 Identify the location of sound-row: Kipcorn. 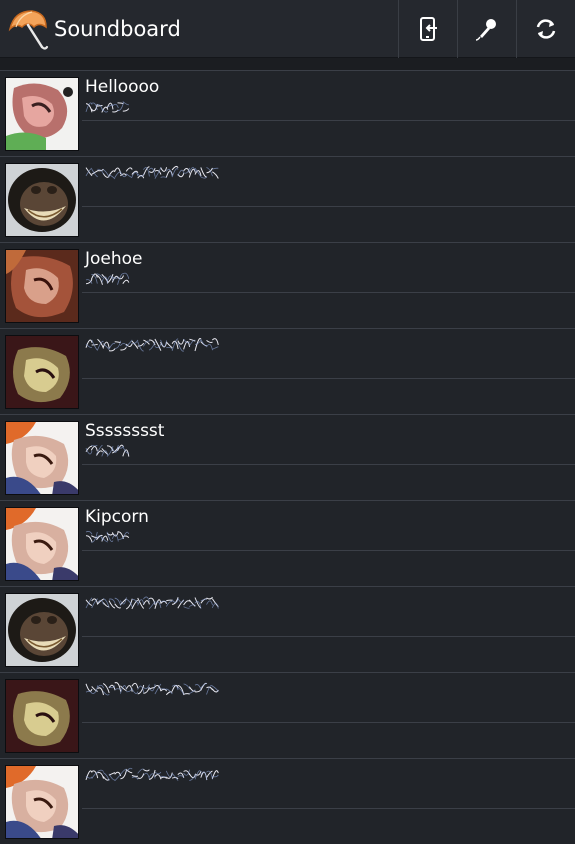
(287, 543).